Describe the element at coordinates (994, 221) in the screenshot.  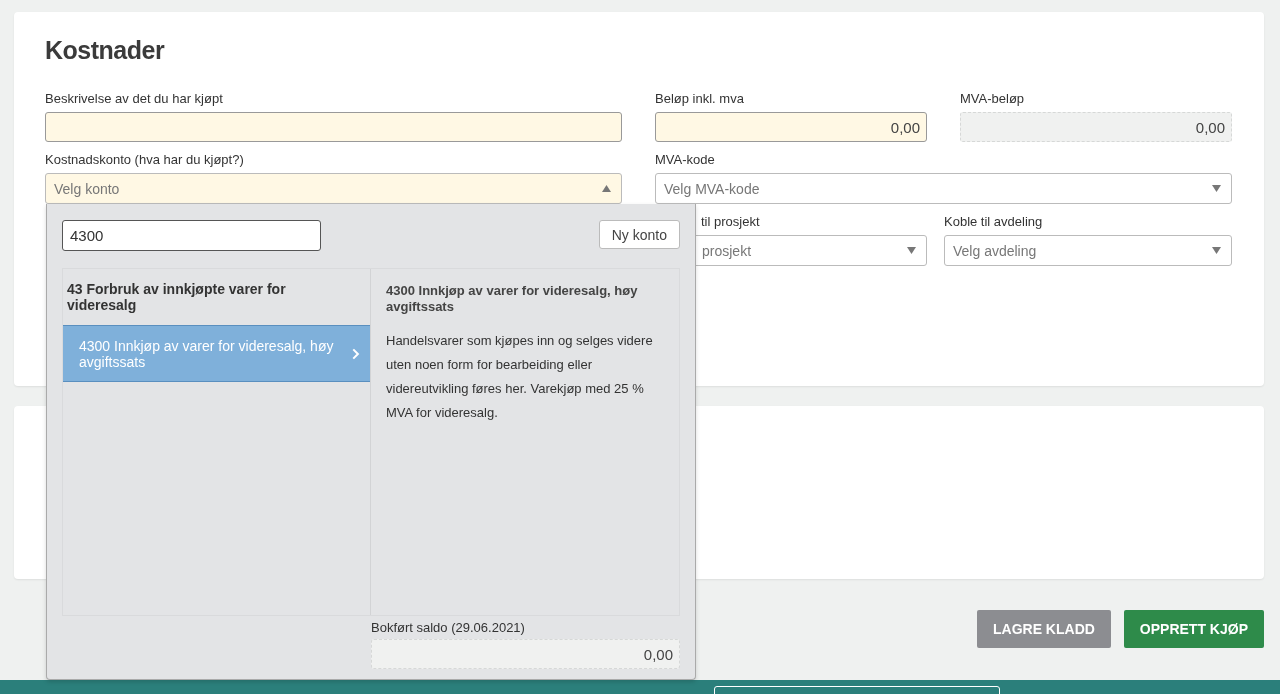
I see `field-label: Koble til avdeling` at that location.